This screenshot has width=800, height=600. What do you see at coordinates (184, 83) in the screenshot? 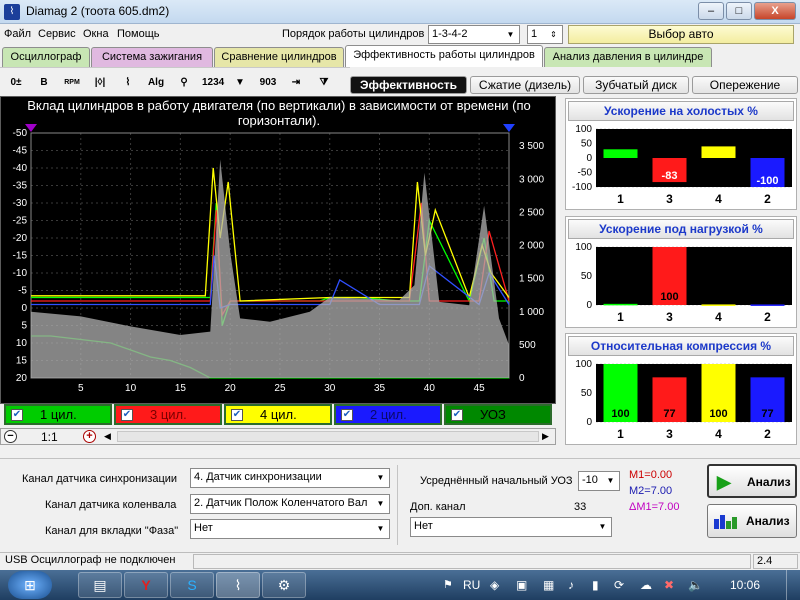
I see `sync-icon: ⚲` at bounding box center [184, 83].